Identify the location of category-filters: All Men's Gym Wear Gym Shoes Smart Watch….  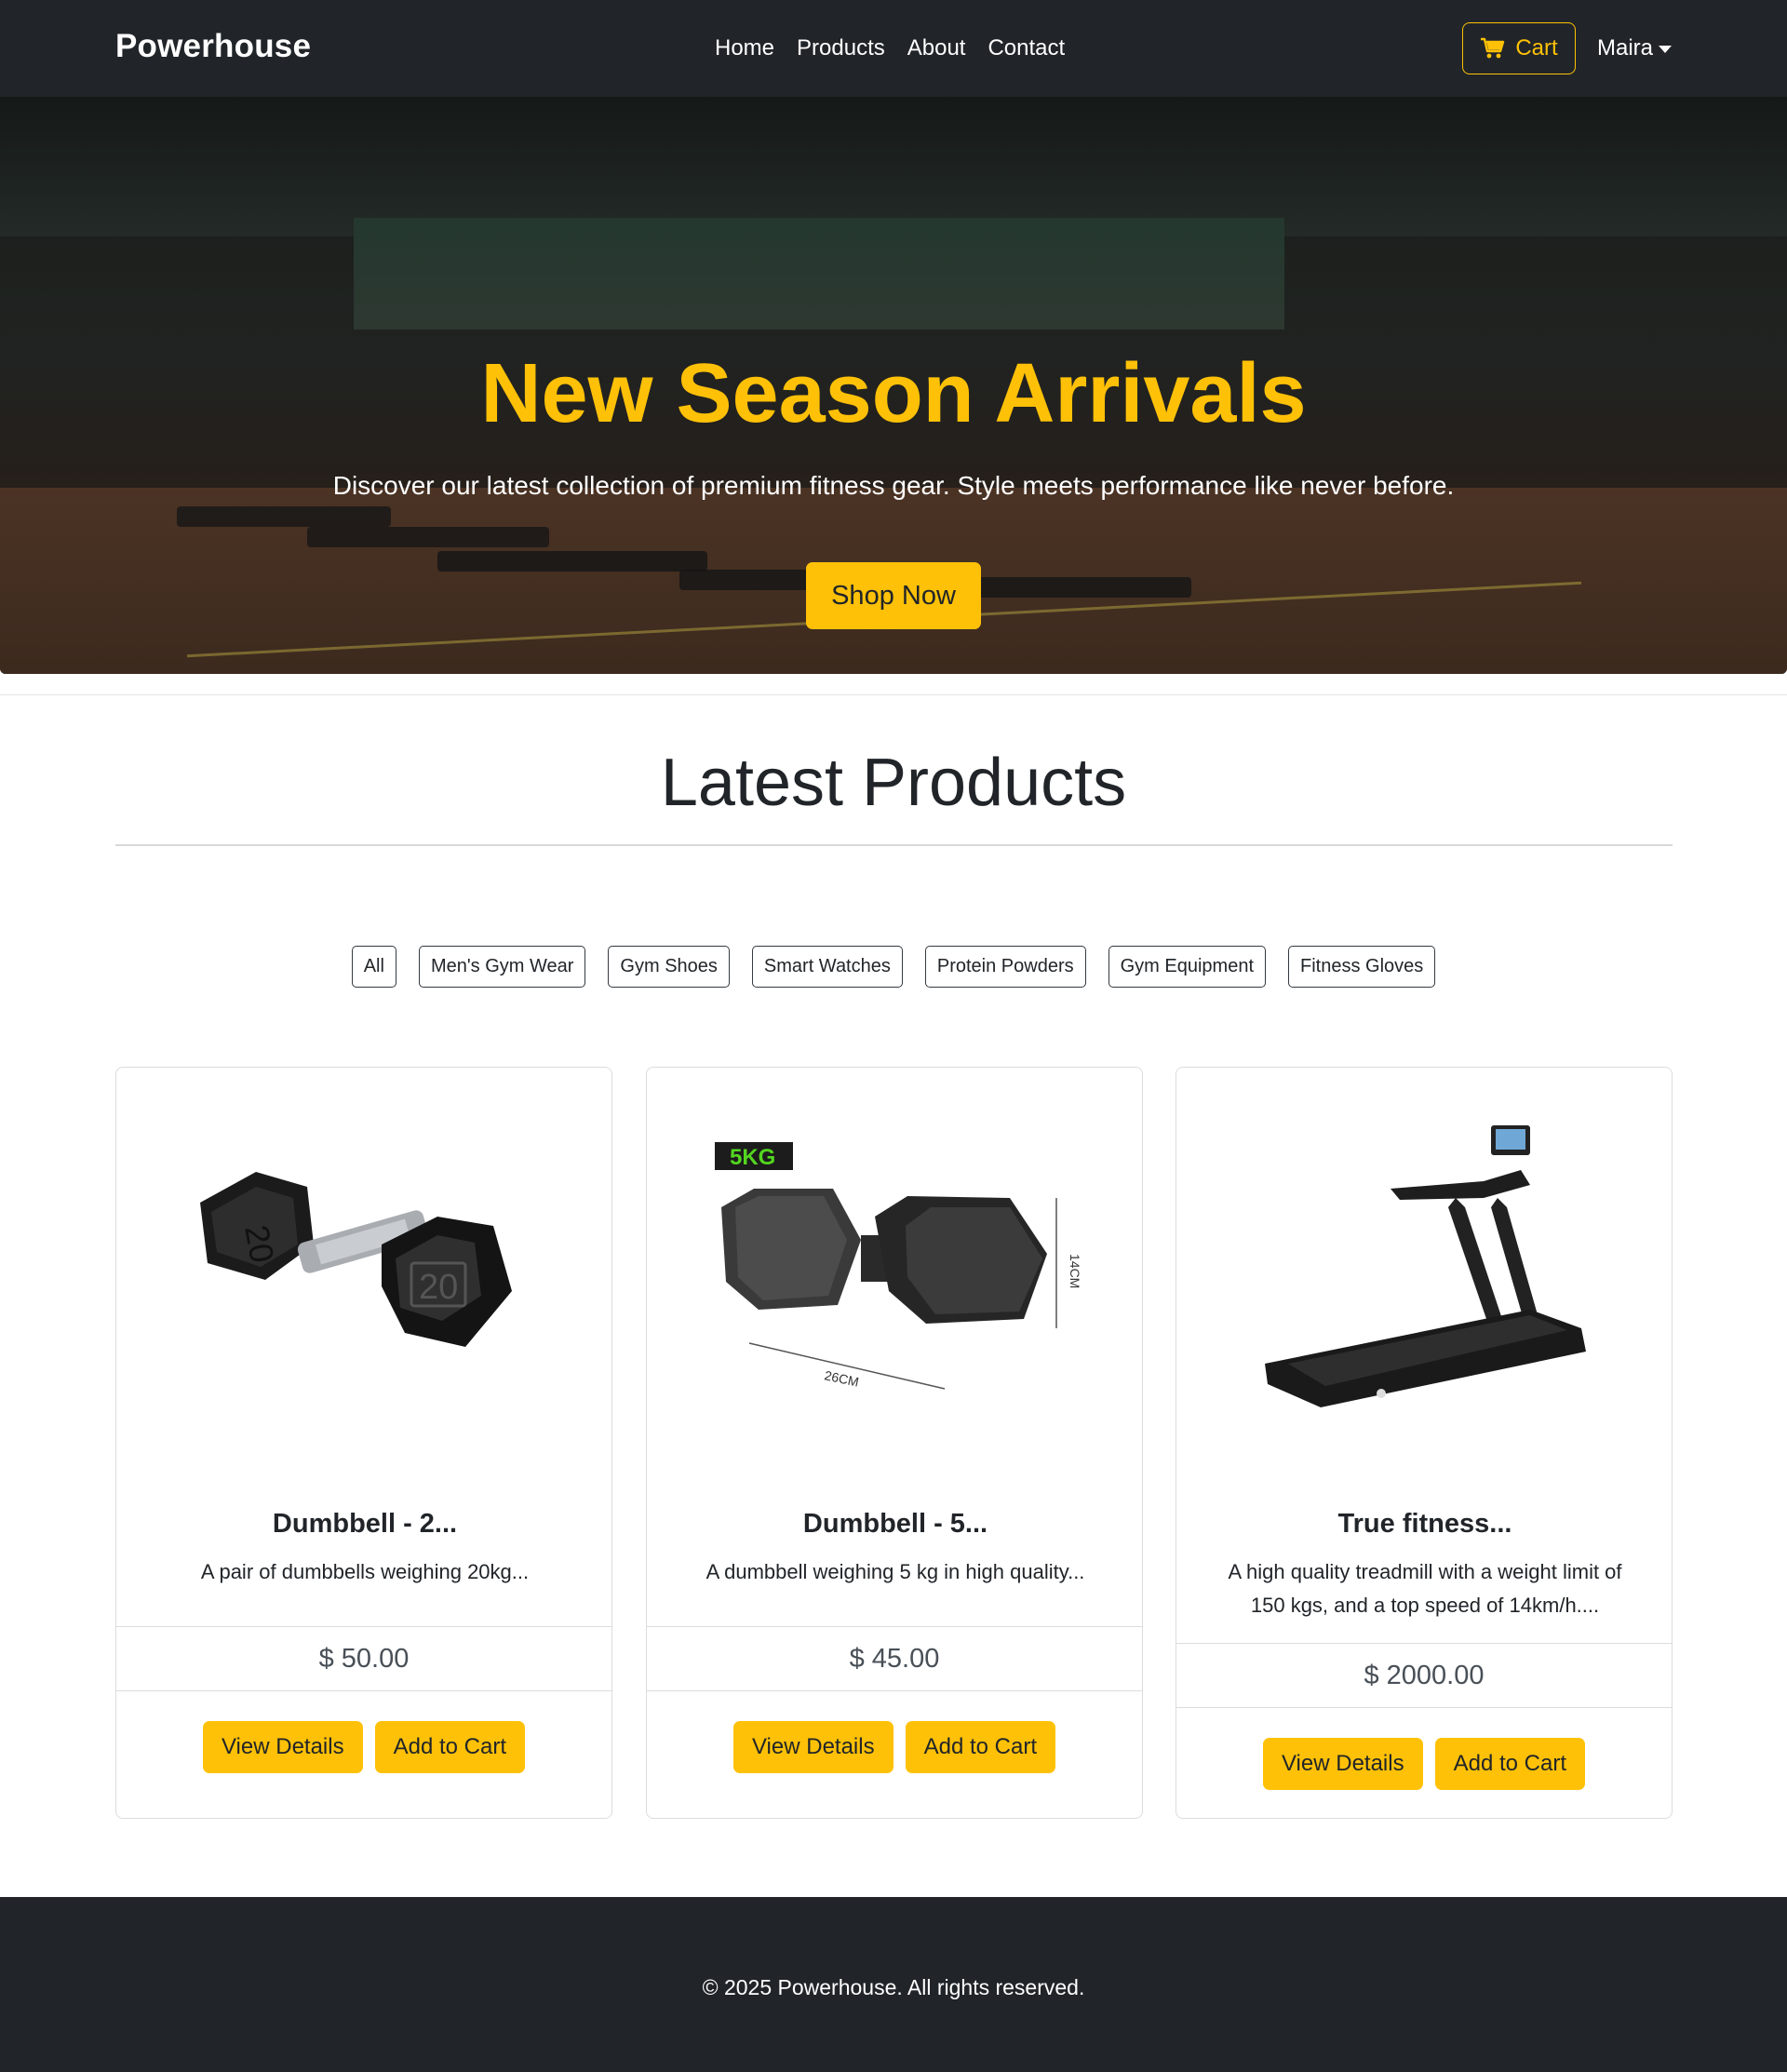
(893, 967).